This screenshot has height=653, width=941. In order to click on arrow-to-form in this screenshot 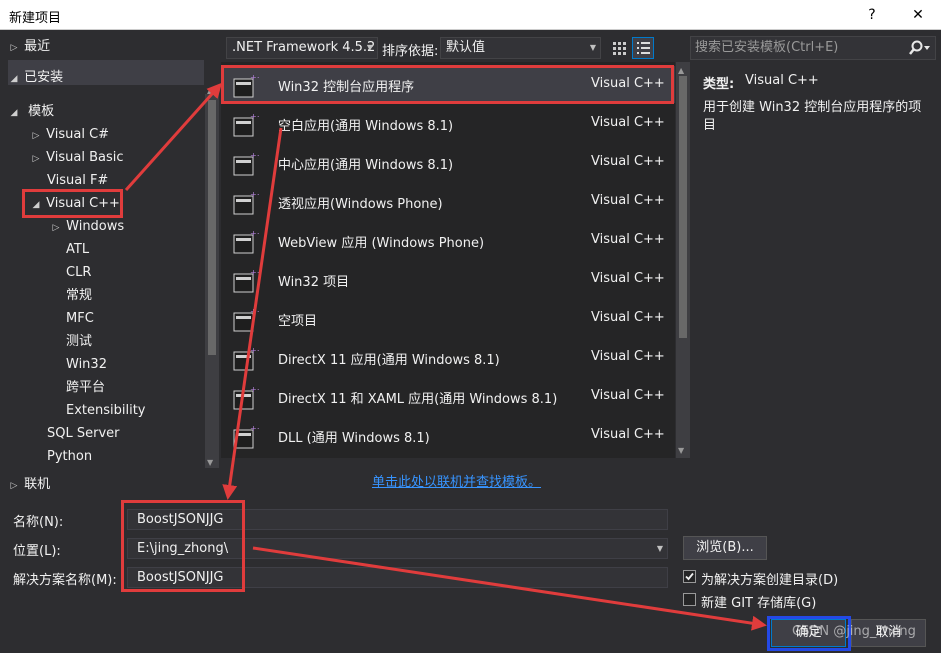, I will do `click(252, 313)`.